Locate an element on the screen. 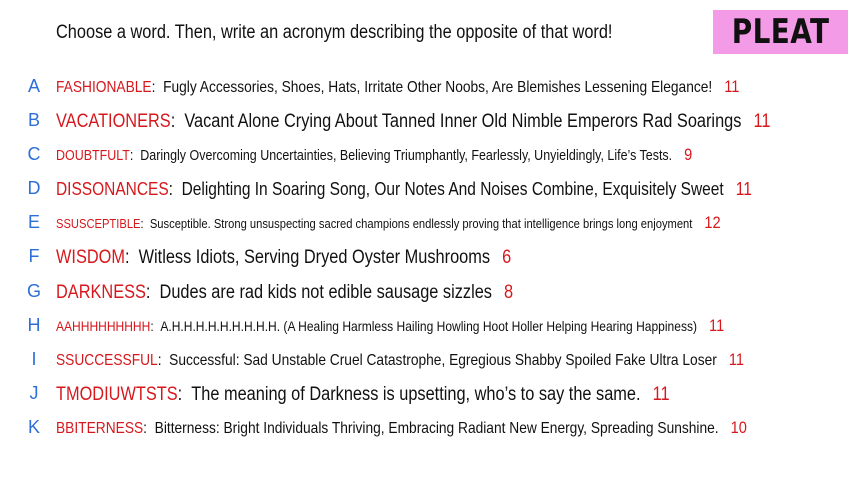 The image size is (853, 480). entry-letter: K is located at coordinates (33, 427).